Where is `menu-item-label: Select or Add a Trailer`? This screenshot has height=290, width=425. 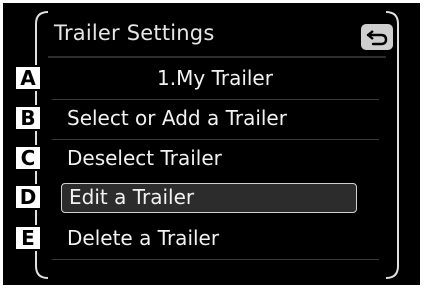
menu-item-label: Select or Add a Trailer is located at coordinates (177, 118).